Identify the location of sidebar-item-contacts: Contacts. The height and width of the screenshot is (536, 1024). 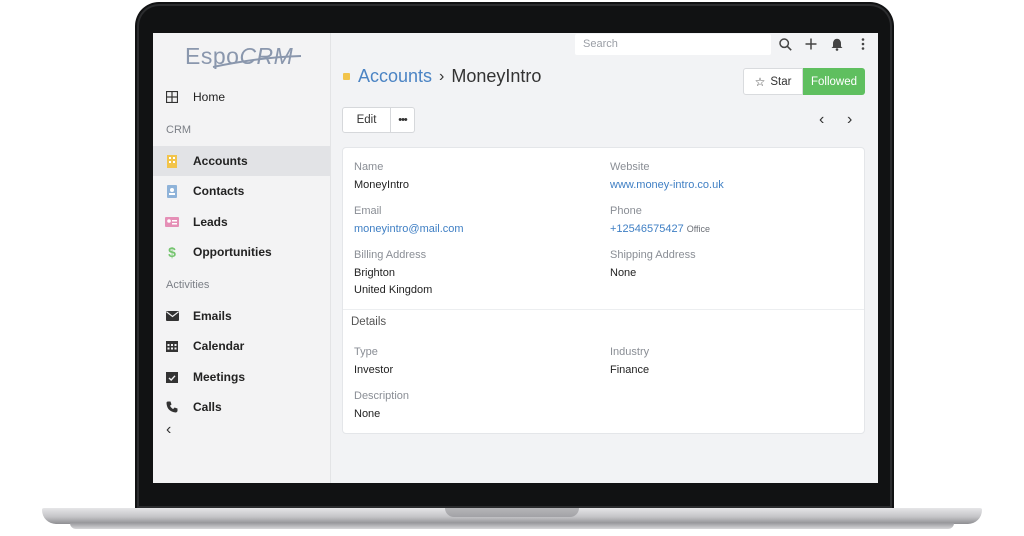
(241, 191).